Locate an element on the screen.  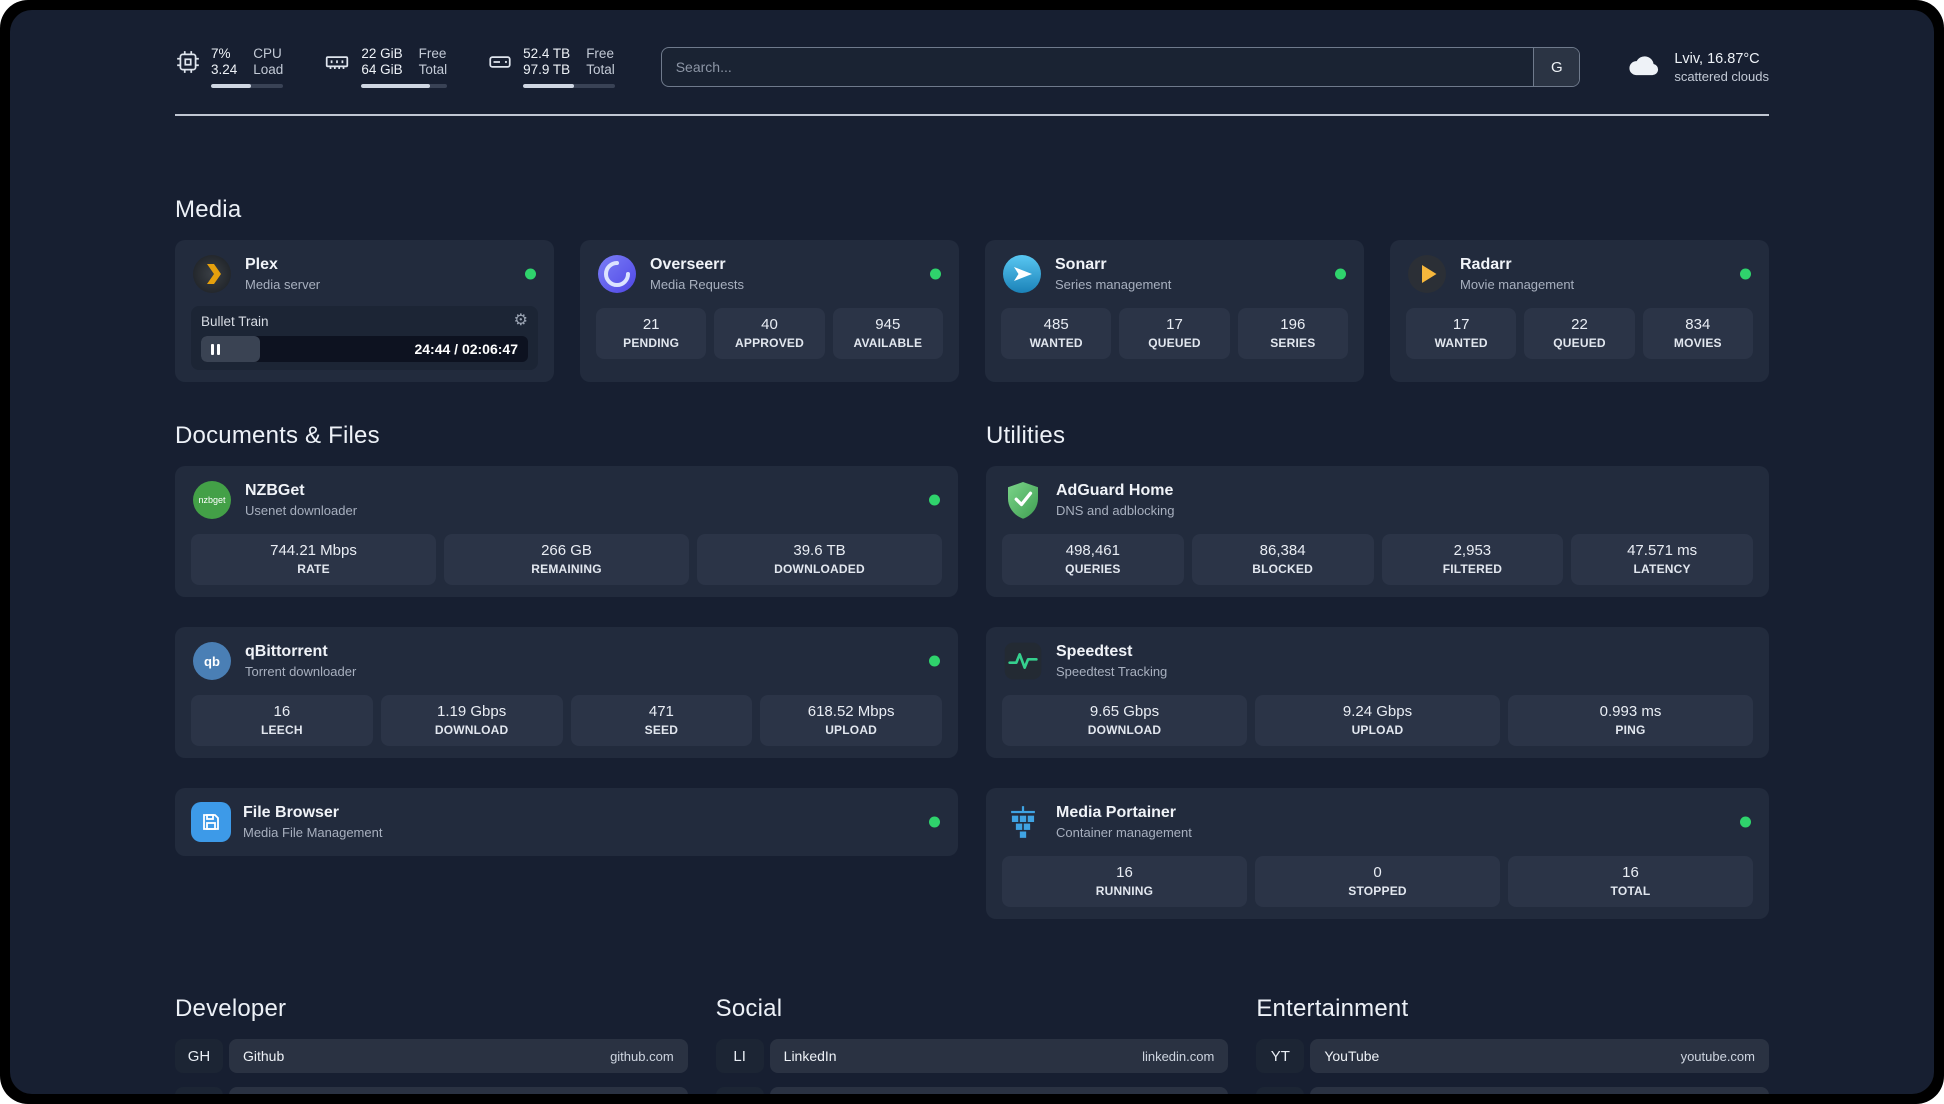
ram-total-value: 64 GiB is located at coordinates (382, 69).